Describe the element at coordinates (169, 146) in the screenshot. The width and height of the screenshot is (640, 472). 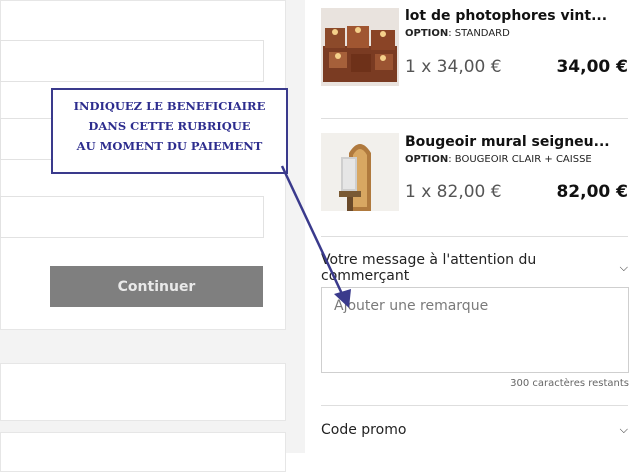
I see `annotation-line: AU MOMENT DU PAIEMENT` at that location.